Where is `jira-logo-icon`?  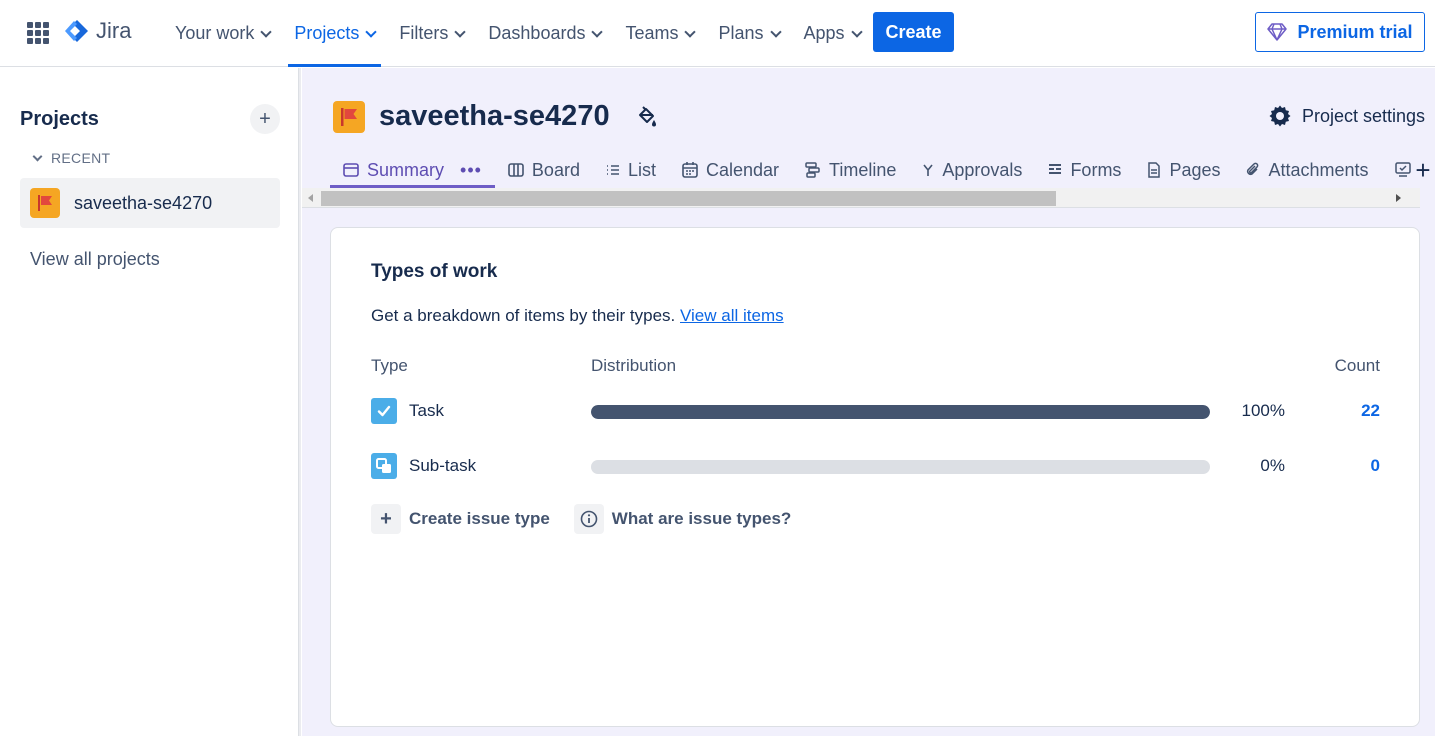 jira-logo-icon is located at coordinates (76, 31).